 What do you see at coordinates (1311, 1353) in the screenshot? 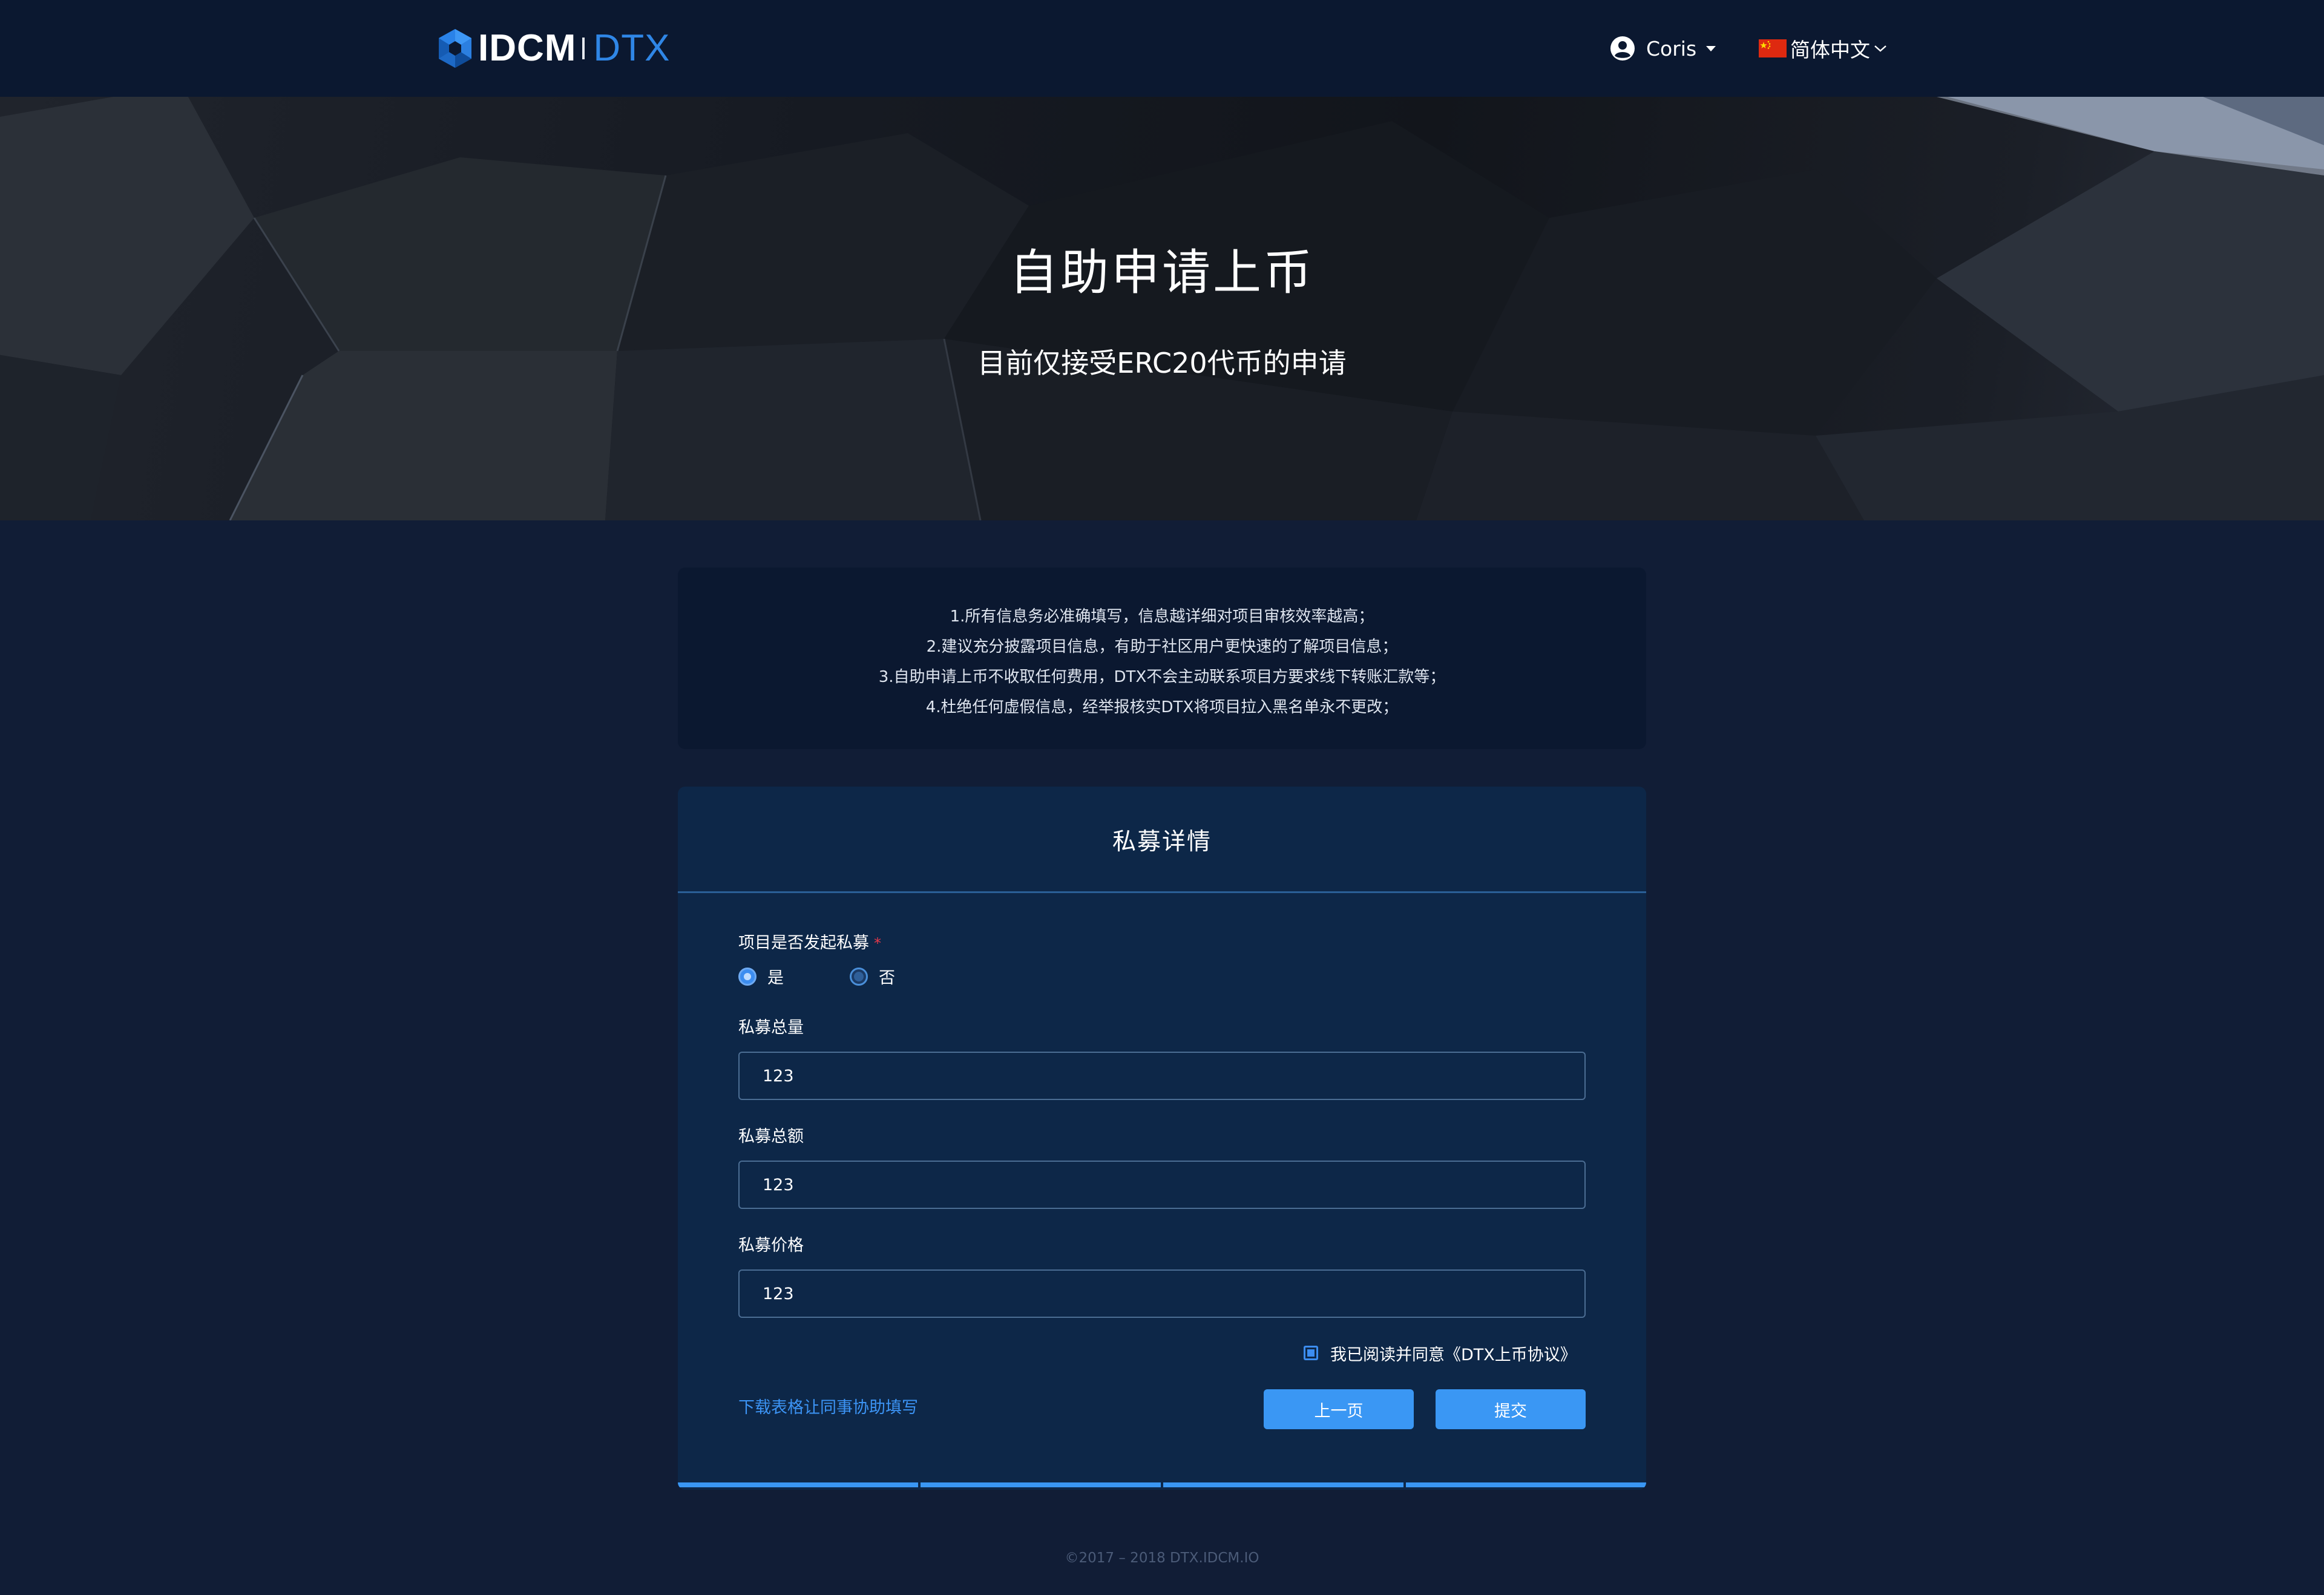
I see `agreement-checkbox` at bounding box center [1311, 1353].